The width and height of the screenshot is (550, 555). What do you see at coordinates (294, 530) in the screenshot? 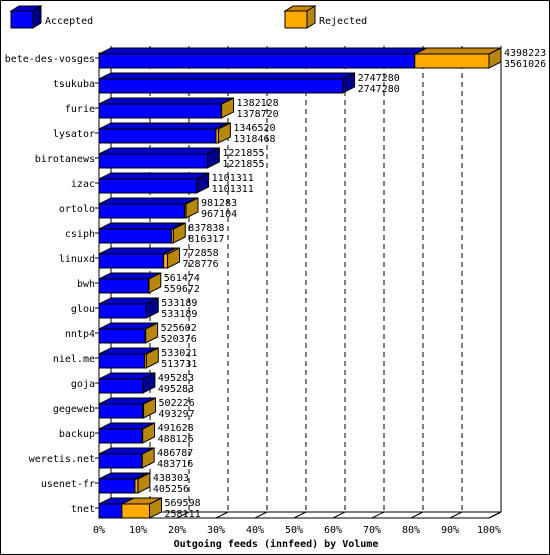
I see `x-tick-label: 50%` at bounding box center [294, 530].